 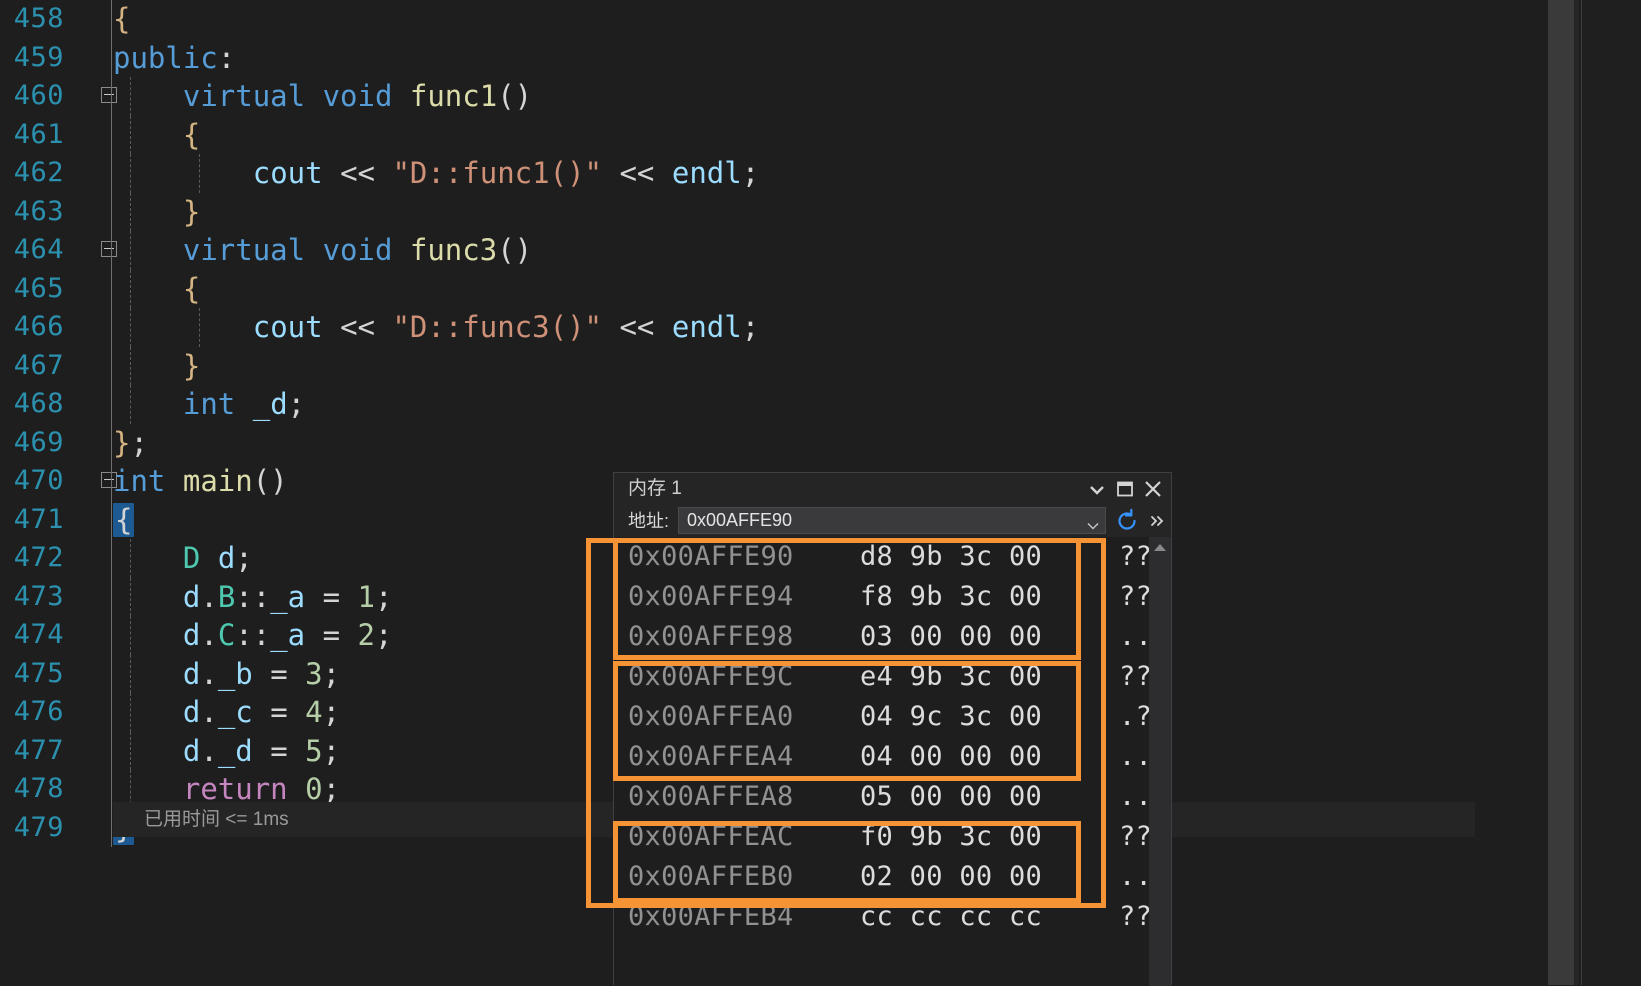 I want to click on memory-address: 0x00AFFEAC, so click(x=711, y=836).